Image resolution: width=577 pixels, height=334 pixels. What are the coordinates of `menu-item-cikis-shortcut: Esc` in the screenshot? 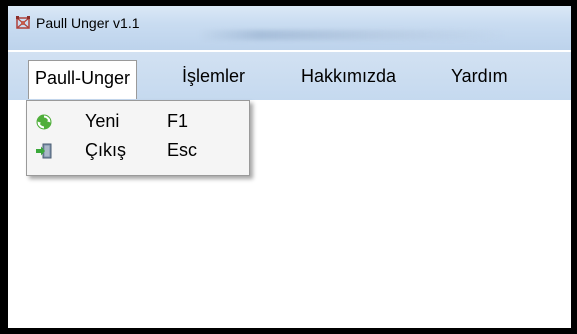 It's located at (182, 150).